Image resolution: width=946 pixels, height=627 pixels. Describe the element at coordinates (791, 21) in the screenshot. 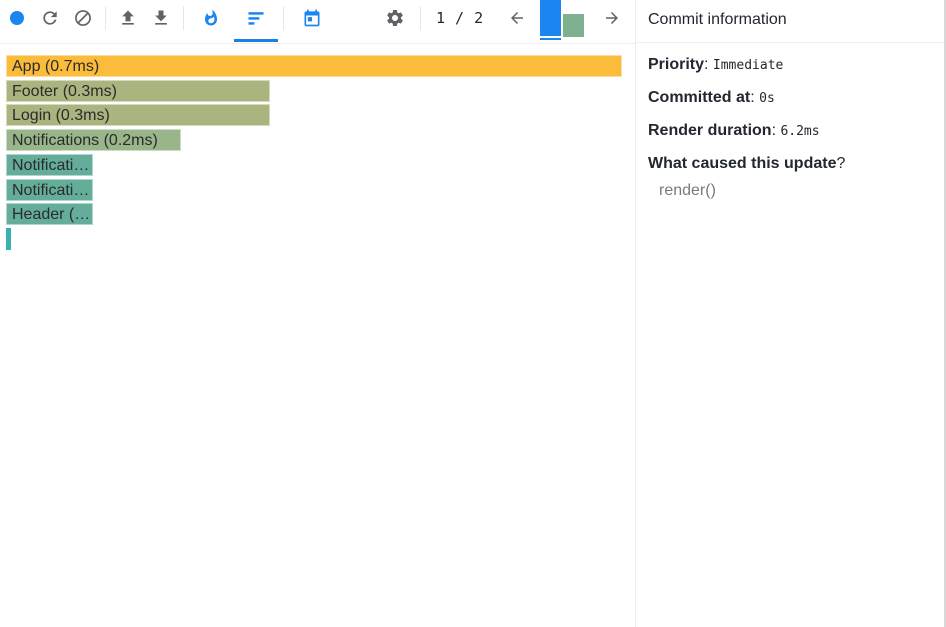

I see `panel-title: Commit information` at that location.